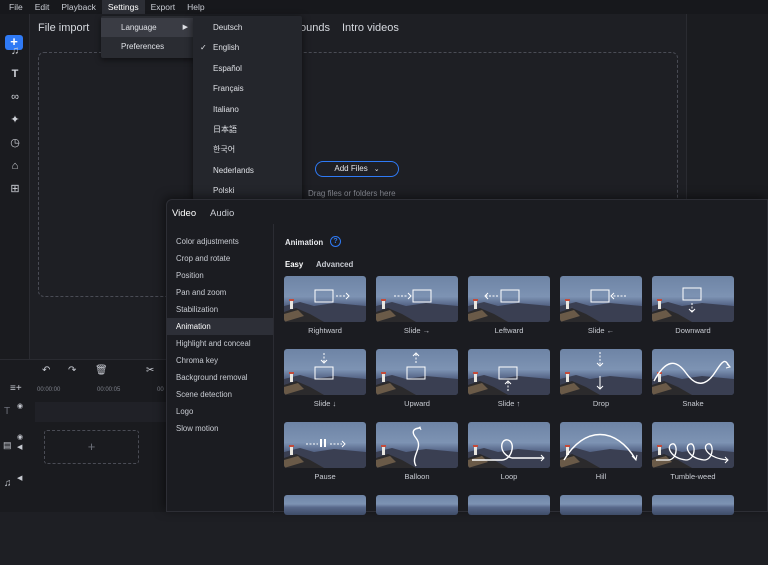 The height and width of the screenshot is (565, 768). What do you see at coordinates (247, 69) in the screenshot?
I see `language-item: Español` at bounding box center [247, 69].